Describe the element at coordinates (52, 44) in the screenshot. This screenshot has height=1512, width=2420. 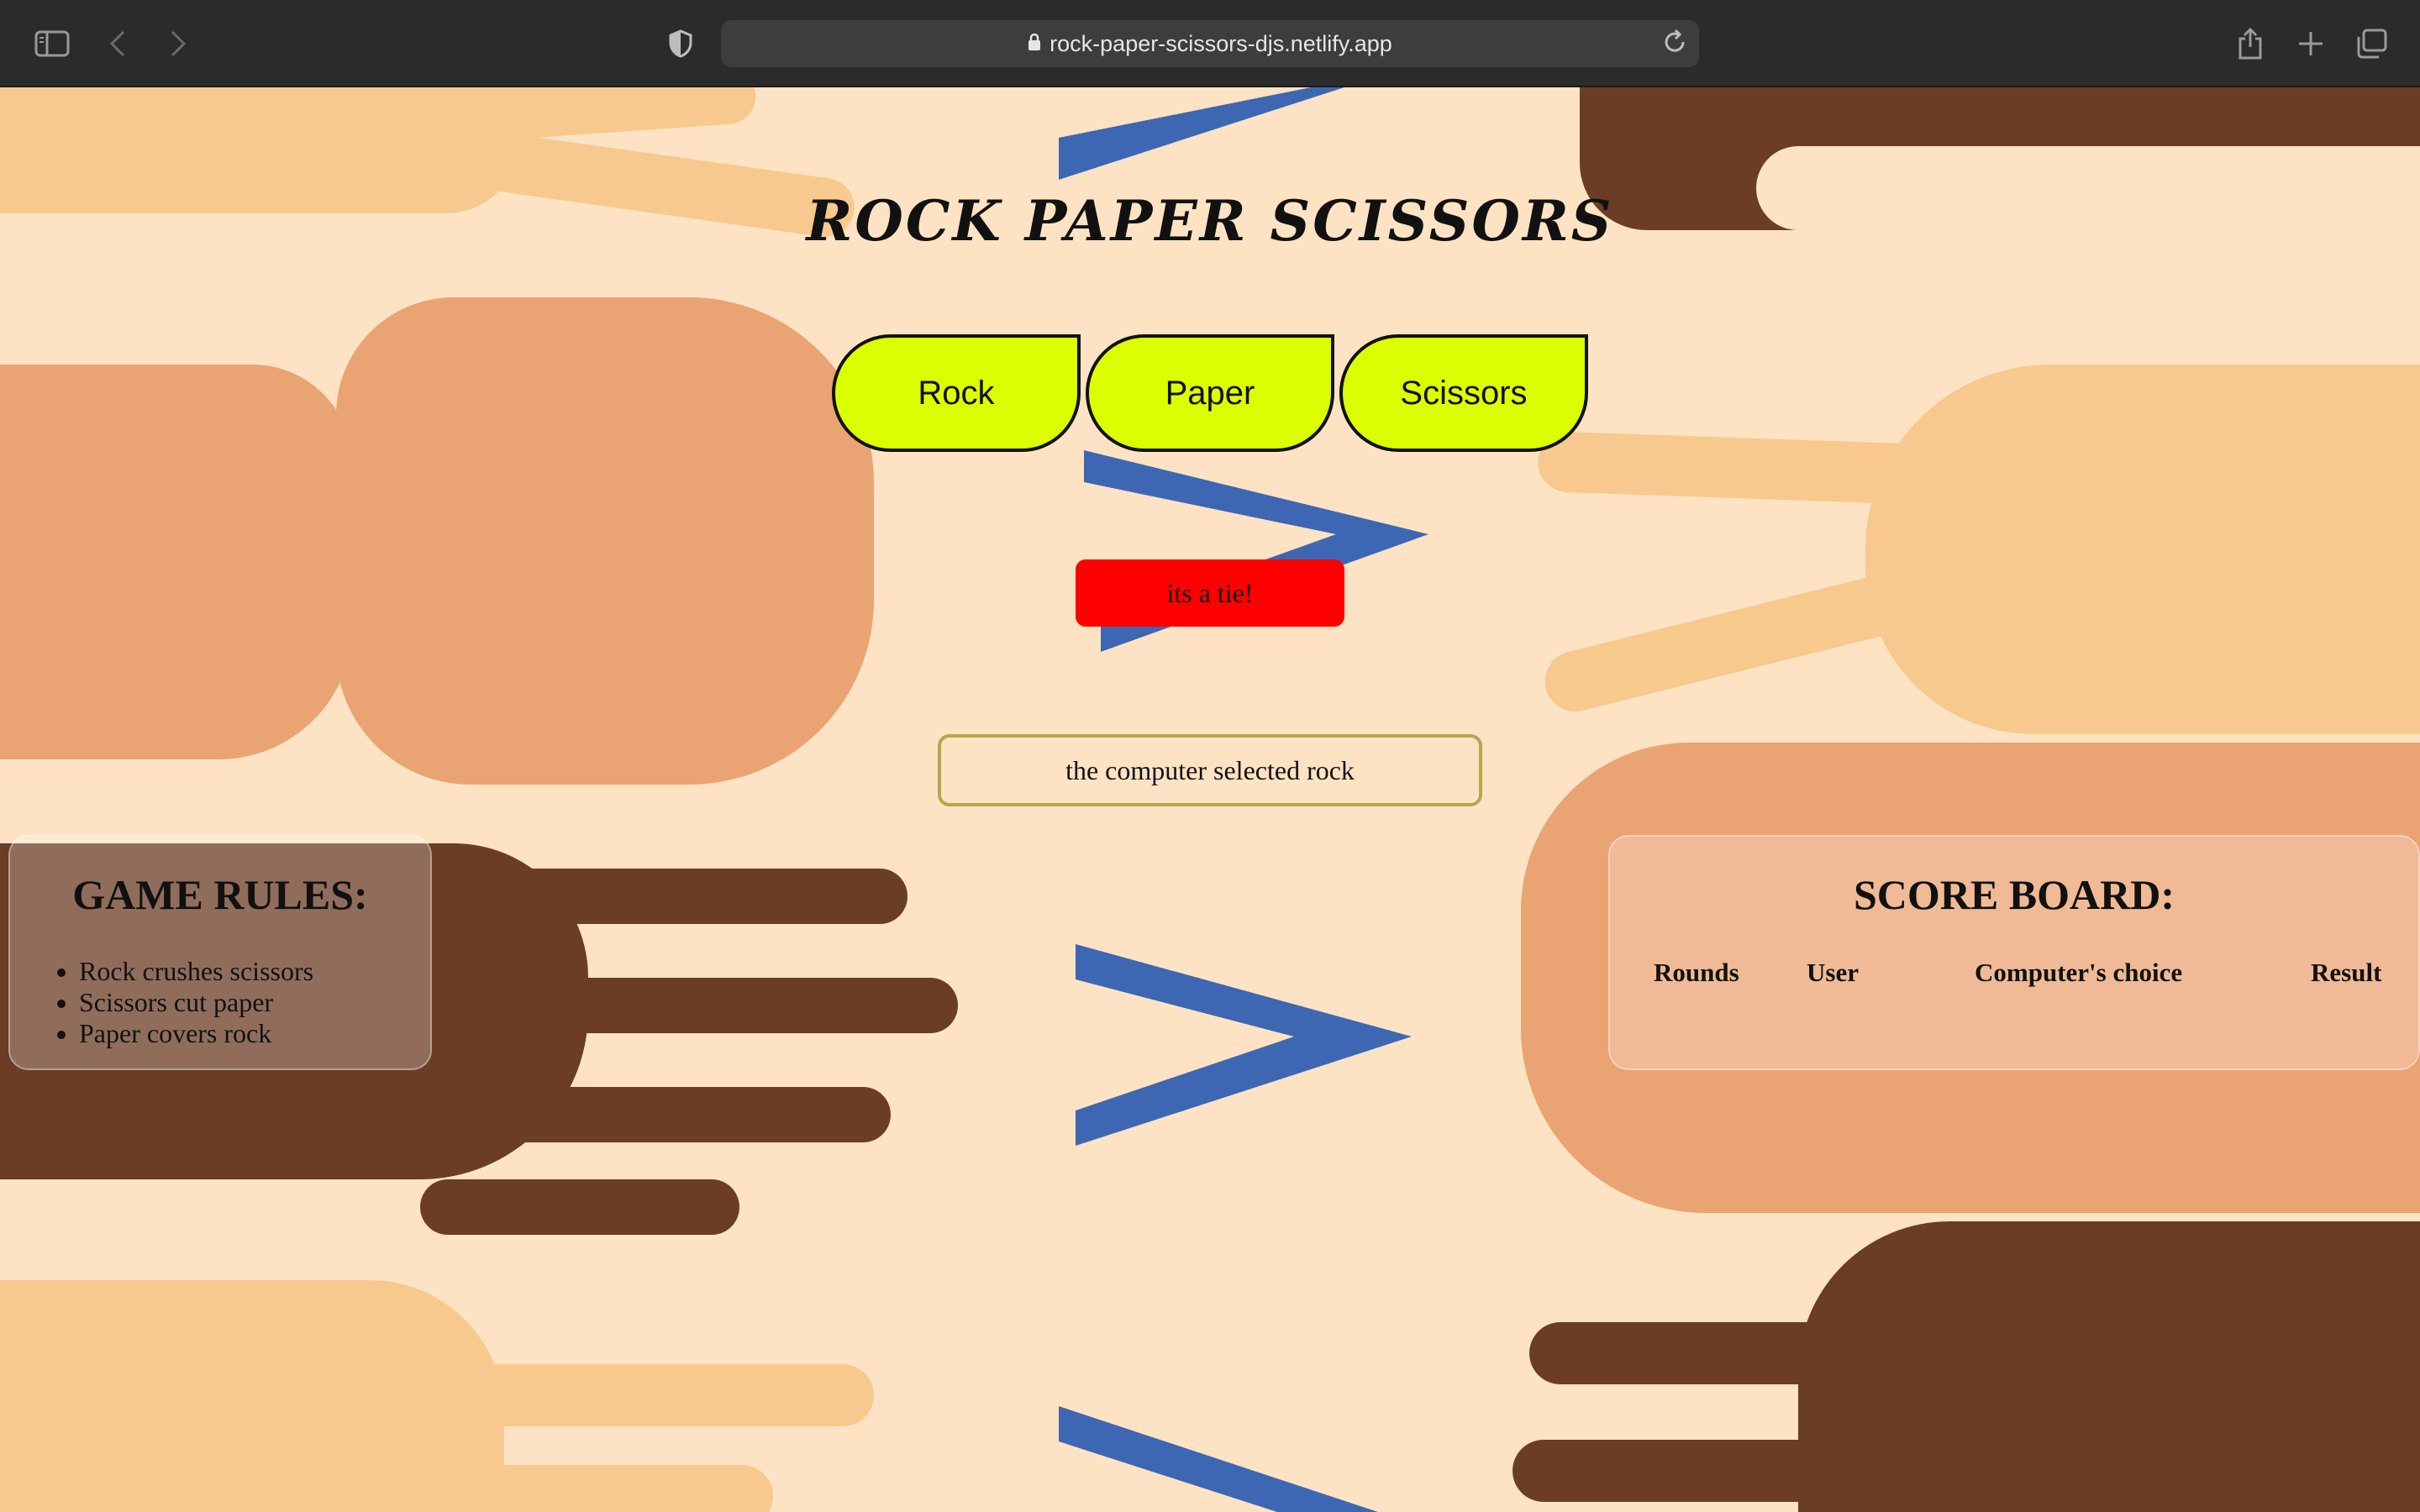
I see `sidebar-toggle-icon` at that location.